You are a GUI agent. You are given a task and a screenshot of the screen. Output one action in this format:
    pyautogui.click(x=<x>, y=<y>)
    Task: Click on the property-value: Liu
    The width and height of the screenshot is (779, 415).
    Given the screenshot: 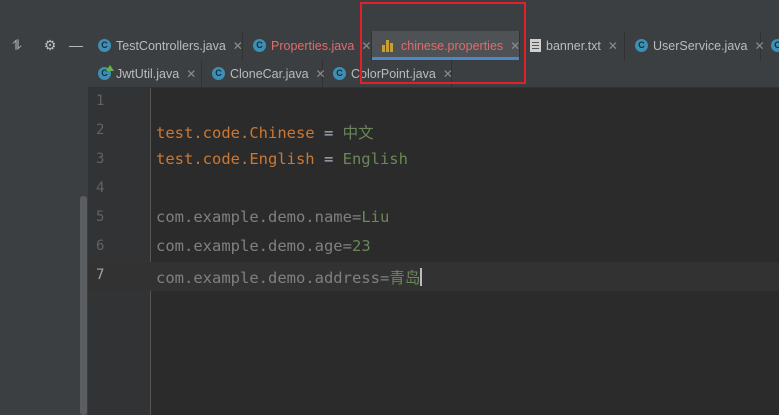 What is the action you would take?
    pyautogui.click(x=375, y=217)
    